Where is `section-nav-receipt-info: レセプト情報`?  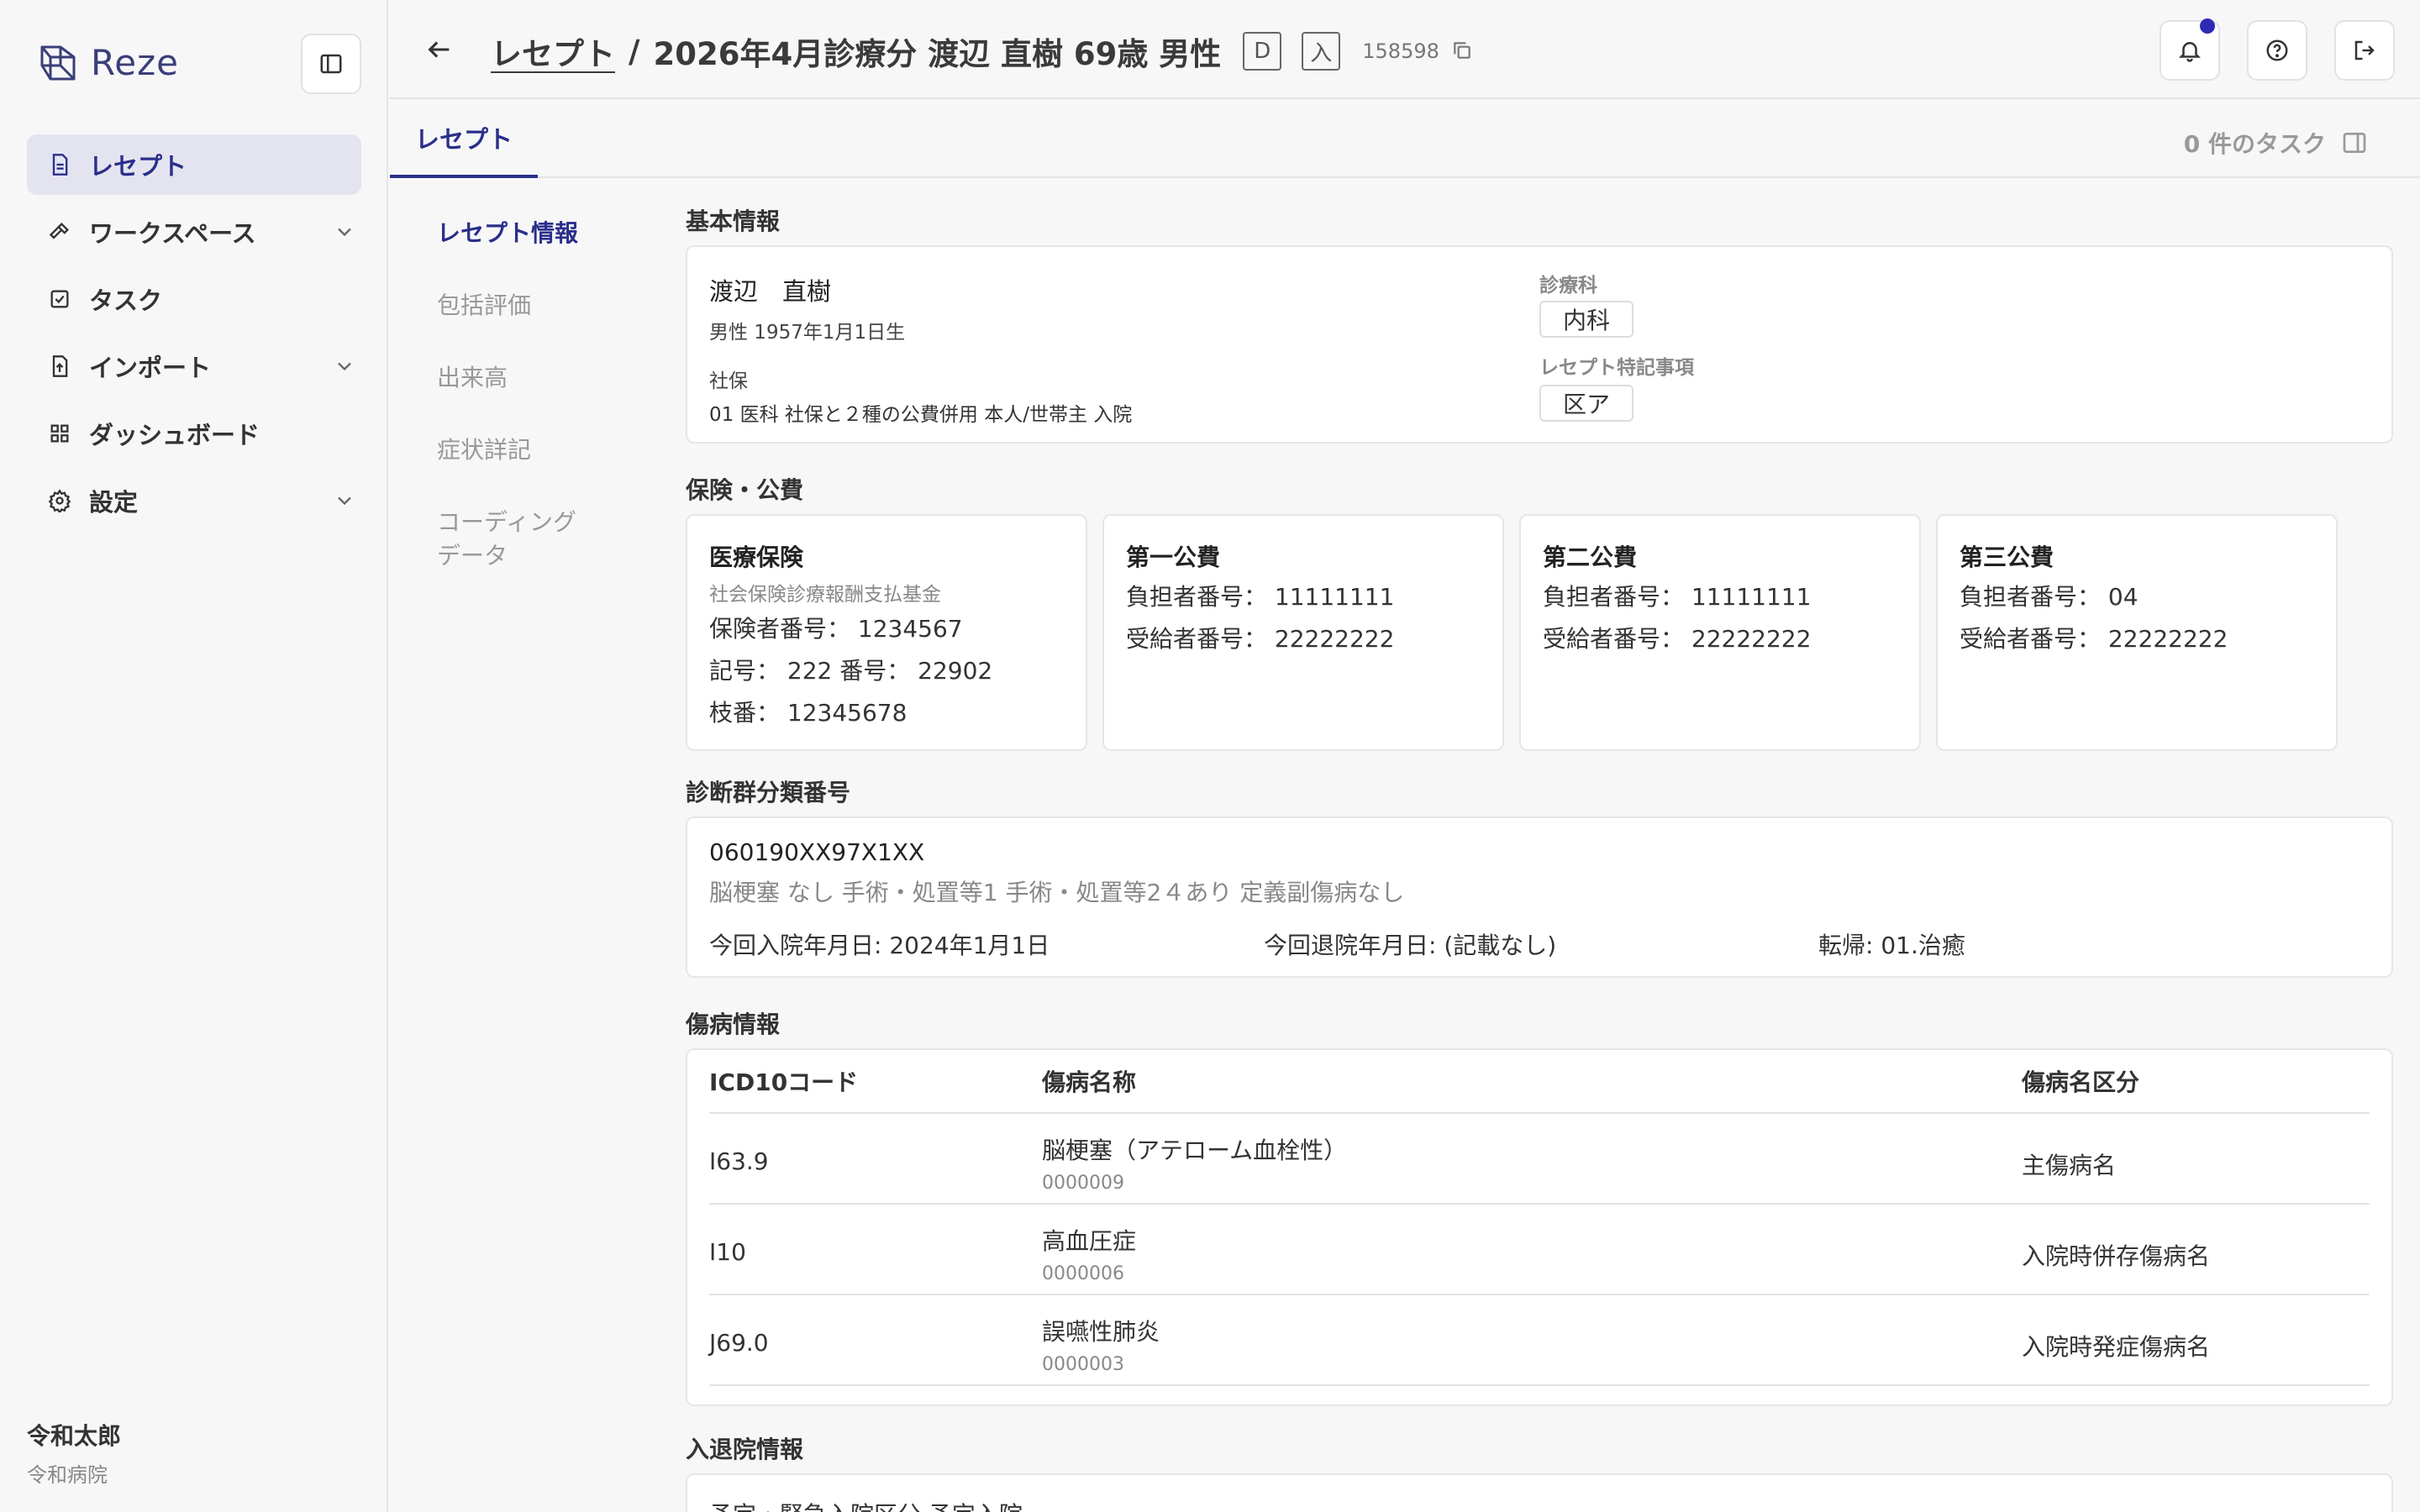
section-nav-receipt-info: レセプト情報 is located at coordinates (521, 233).